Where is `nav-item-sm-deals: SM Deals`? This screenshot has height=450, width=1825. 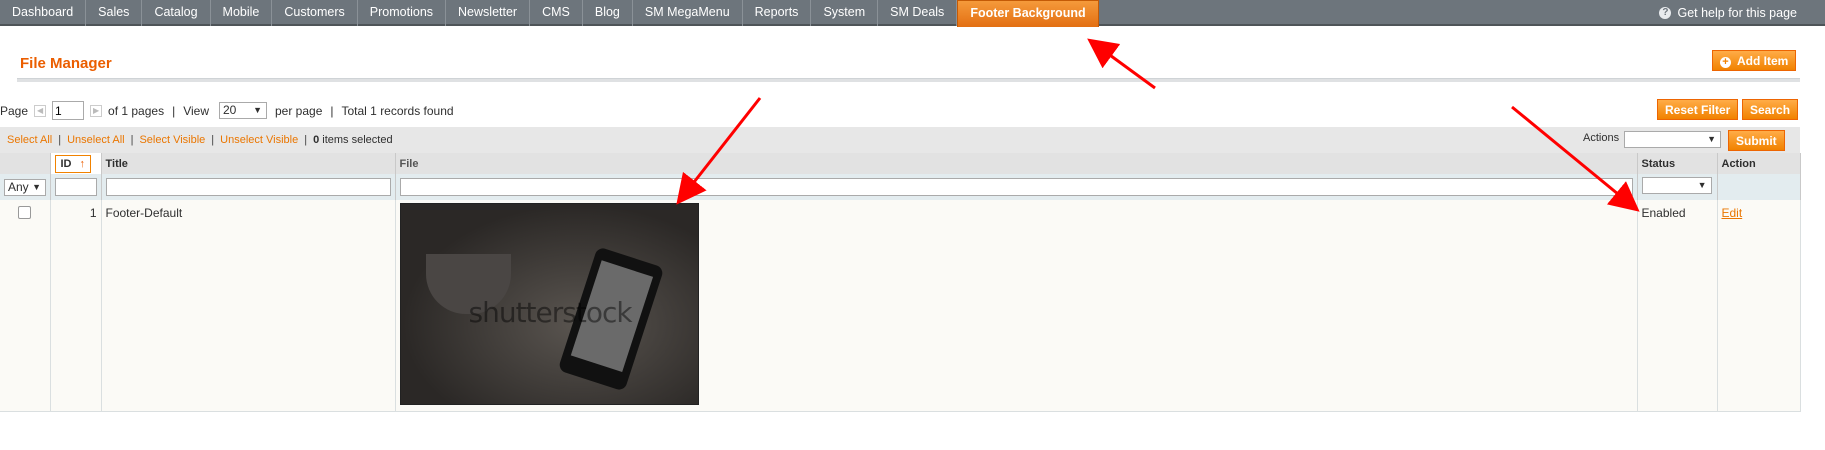
nav-item-sm-deals: SM Deals is located at coordinates (918, 13).